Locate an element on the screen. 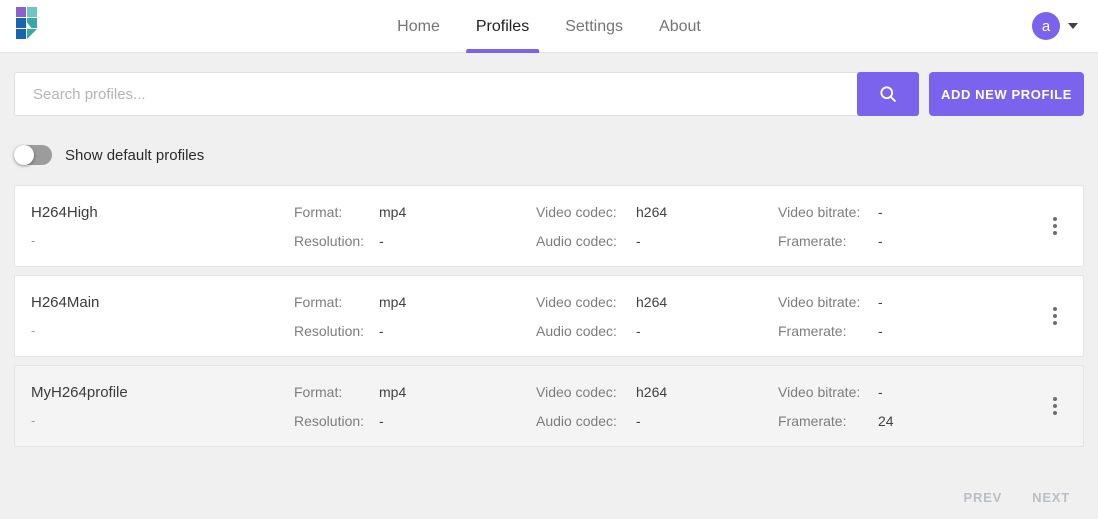  app-logo-icon is located at coordinates (26, 23).